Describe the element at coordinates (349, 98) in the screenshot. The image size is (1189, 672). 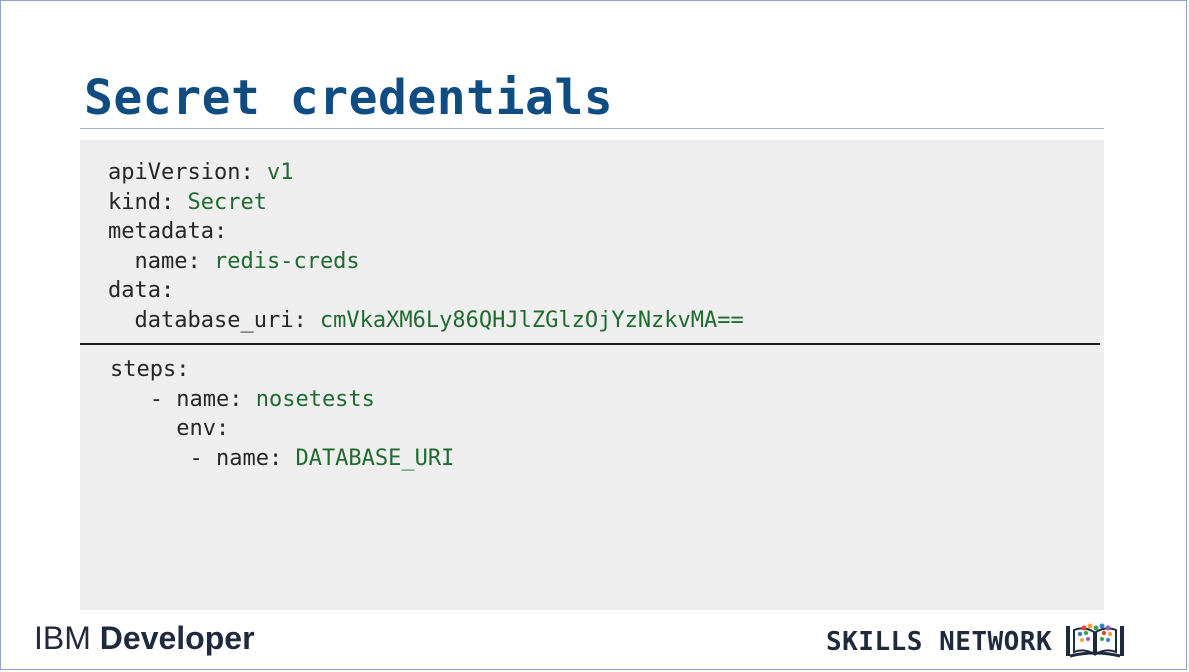
I see `slide-title: Secret credentials` at that location.